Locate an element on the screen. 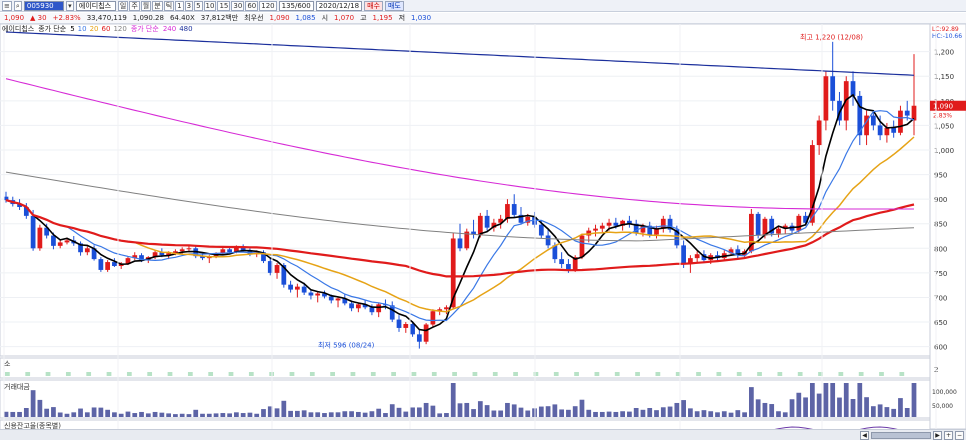 The width and height of the screenshot is (966, 440). sell-button: 매도 is located at coordinates (394, 5).